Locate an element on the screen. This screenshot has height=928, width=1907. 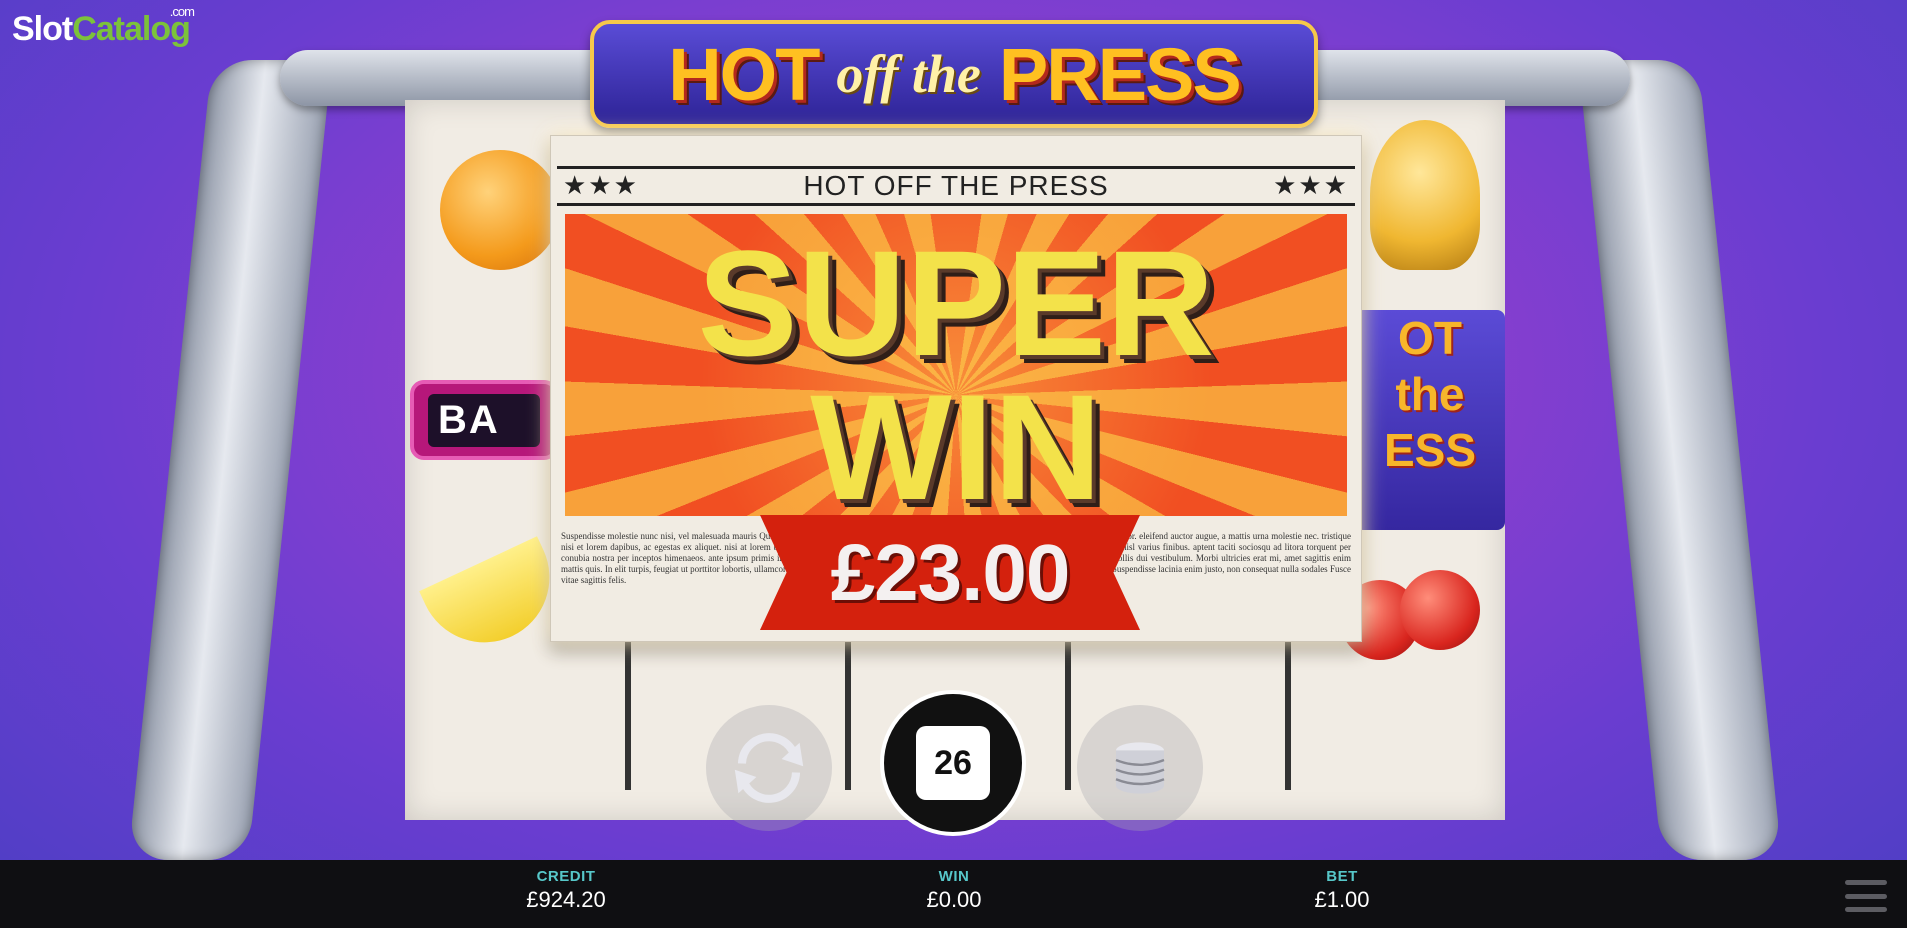
spin-button: 26 is located at coordinates (953, 763).